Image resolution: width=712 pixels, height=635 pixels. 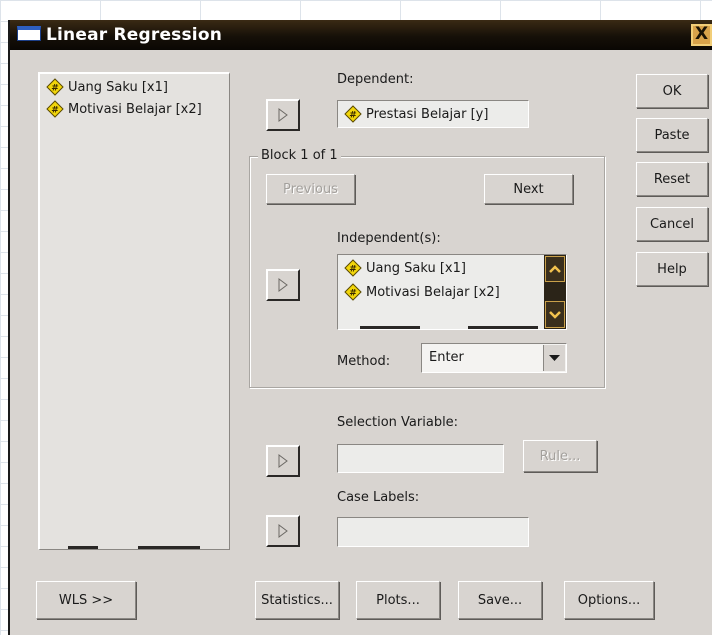 I want to click on independents-list: # Uang Saku [x1] # Motivasi Belajar [x2], so click(x=452, y=292).